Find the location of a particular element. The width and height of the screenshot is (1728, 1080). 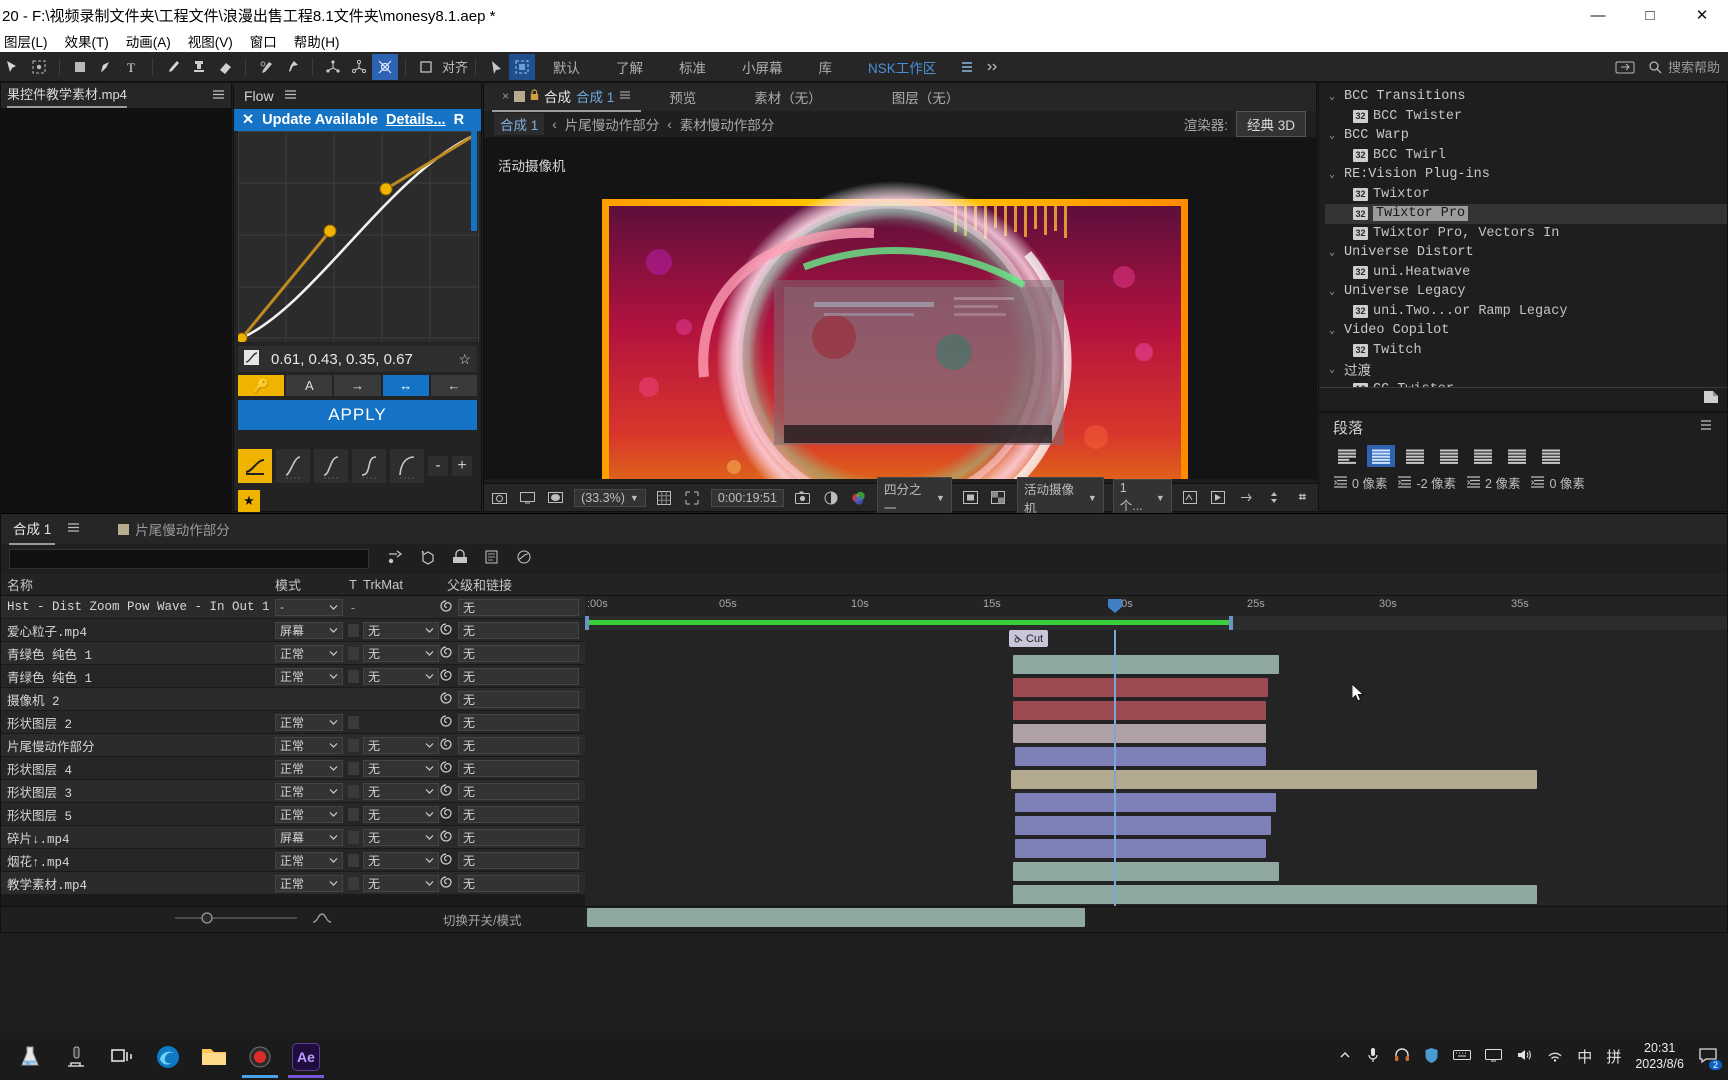

effect-group-row: ⌄ Universe Legacy is located at coordinates (1526, 292).